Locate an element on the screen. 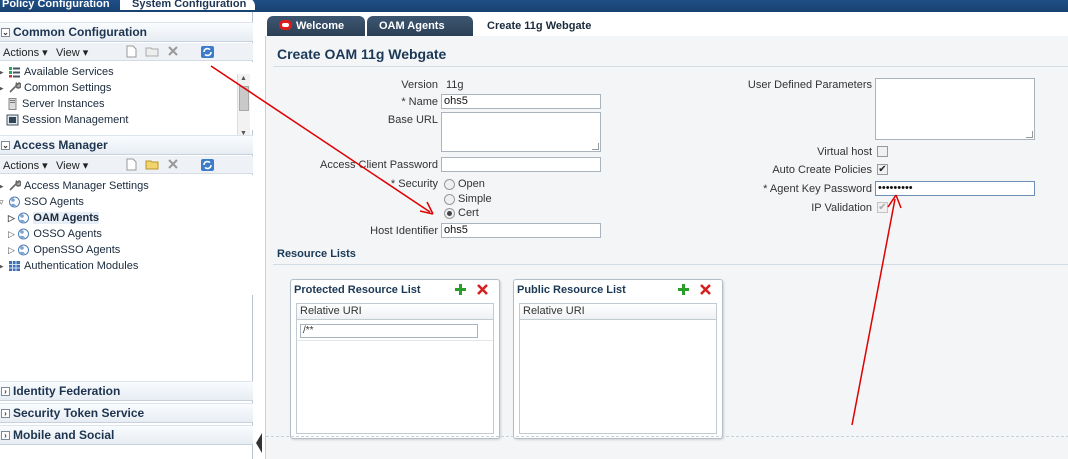 This screenshot has height=459, width=1068. protected-resource-table: Relative URI /** is located at coordinates (395, 368).